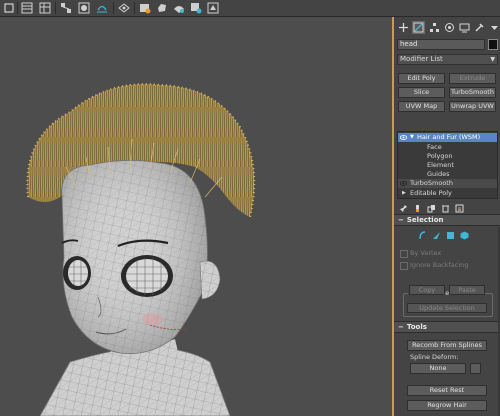 The width and height of the screenshot is (500, 416). I want to click on expand-triangle-icon: ▶, so click(404, 193).